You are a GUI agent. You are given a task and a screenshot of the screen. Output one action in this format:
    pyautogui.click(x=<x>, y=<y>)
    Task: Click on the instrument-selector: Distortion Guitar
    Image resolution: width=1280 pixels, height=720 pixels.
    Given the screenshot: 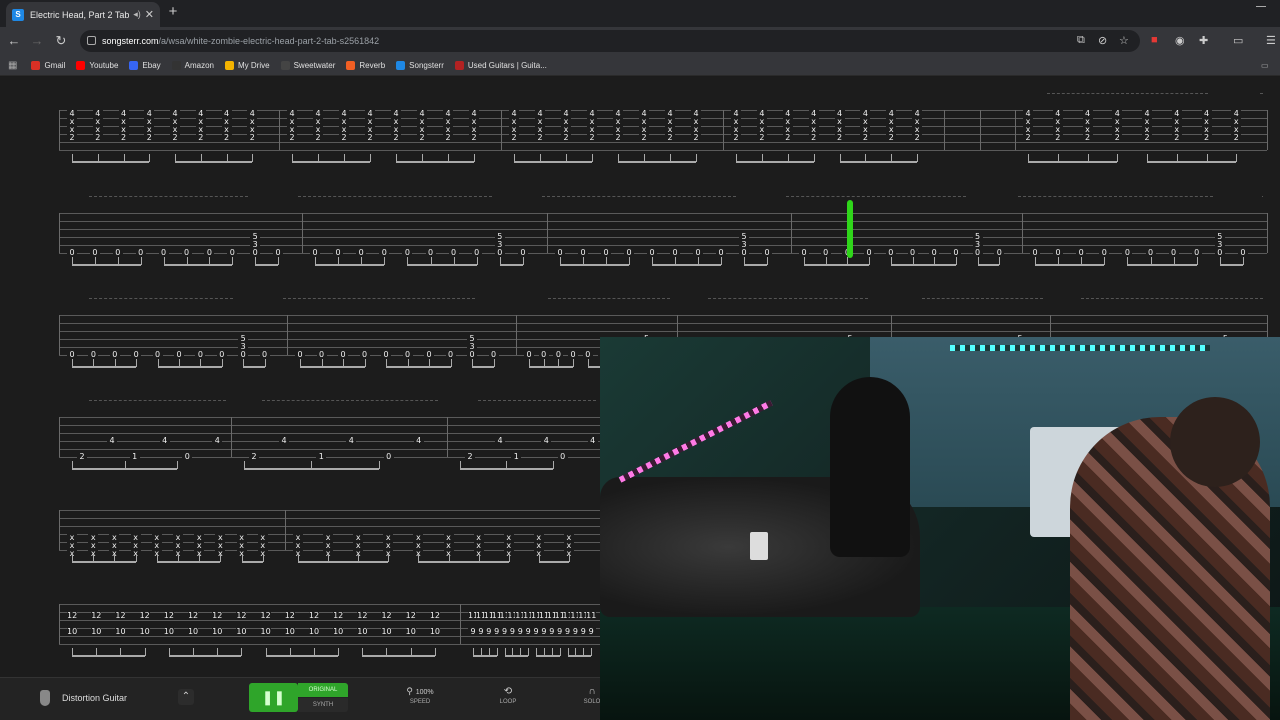 What is the action you would take?
    pyautogui.click(x=83, y=698)
    